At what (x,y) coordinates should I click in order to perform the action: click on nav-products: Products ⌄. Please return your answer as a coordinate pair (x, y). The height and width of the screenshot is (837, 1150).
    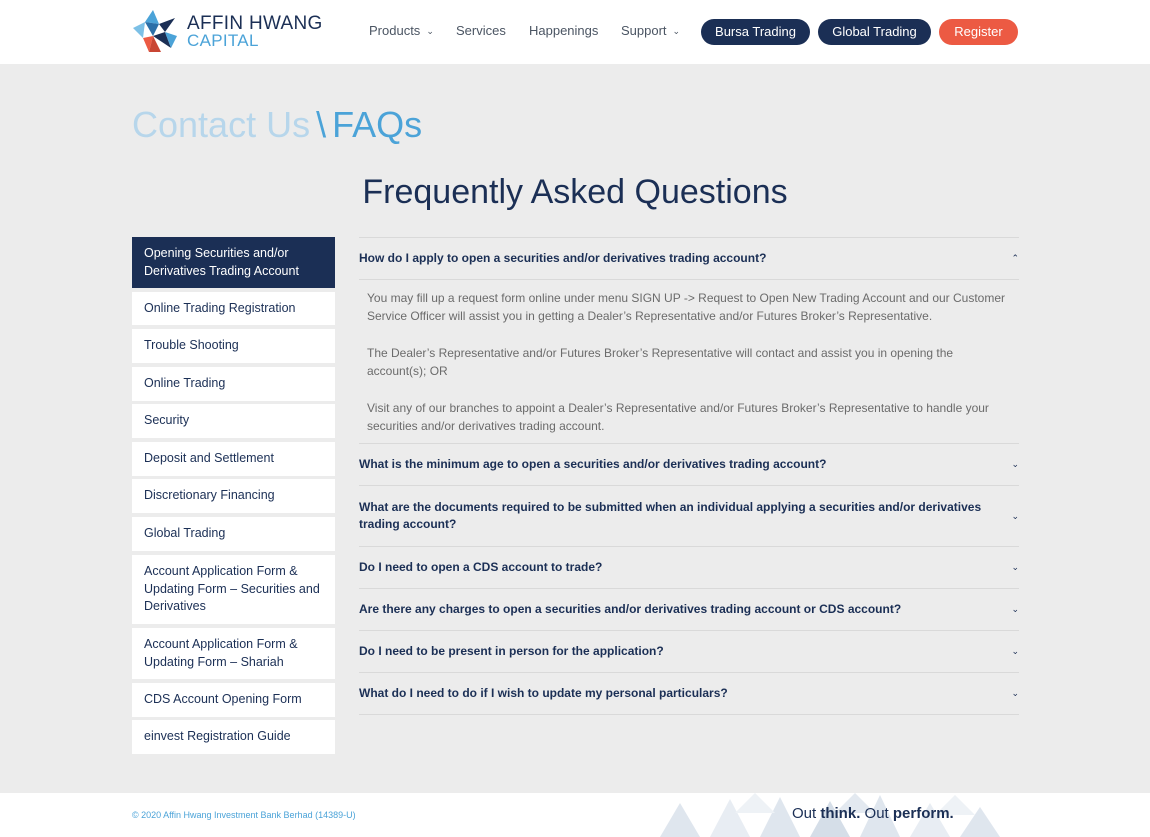
    Looking at the image, I should click on (401, 30).